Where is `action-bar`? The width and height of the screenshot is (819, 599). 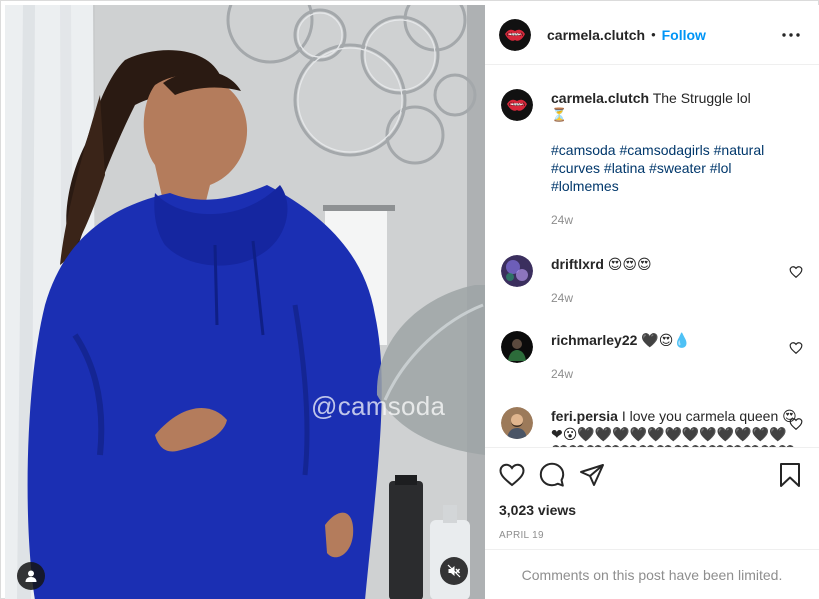
action-bar is located at coordinates (651, 475).